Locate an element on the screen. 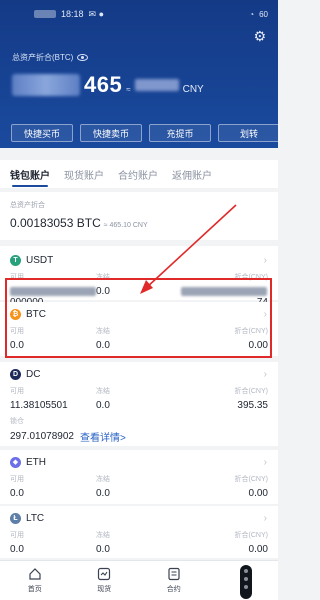 Image resolution: width=320 pixels, height=600 pixels. nav-home: 首页 is located at coordinates (35, 580).